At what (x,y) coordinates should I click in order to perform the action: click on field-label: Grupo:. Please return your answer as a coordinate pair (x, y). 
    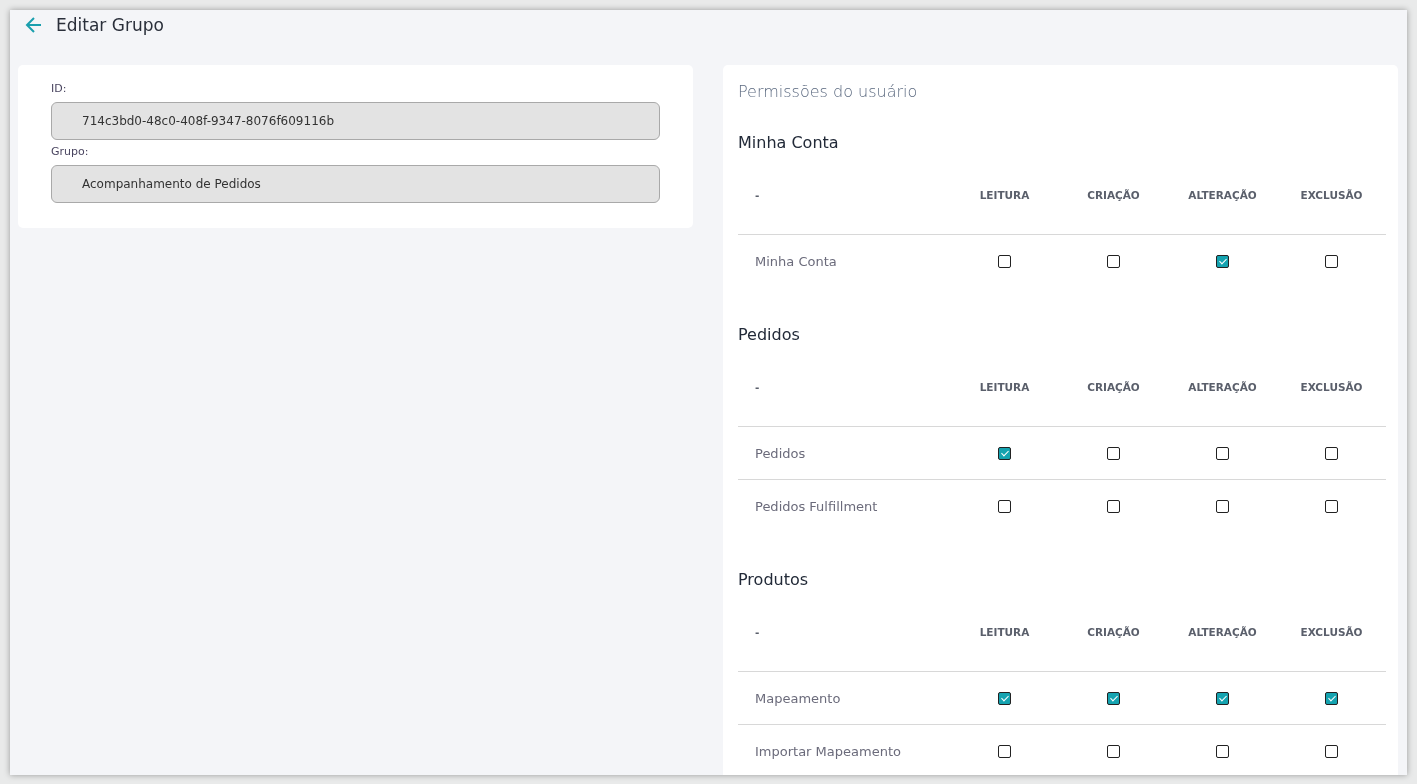
    Looking at the image, I should click on (70, 151).